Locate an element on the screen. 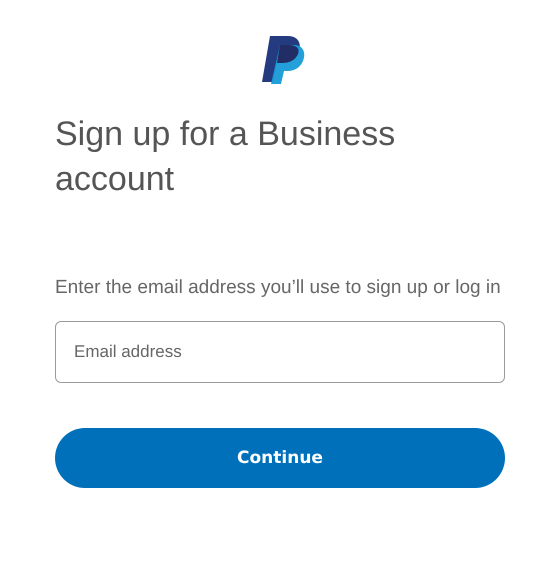 This screenshot has width=540, height=576. instruction-text: Enter the email address you’ll use to sign up or log in is located at coordinates (278, 288).